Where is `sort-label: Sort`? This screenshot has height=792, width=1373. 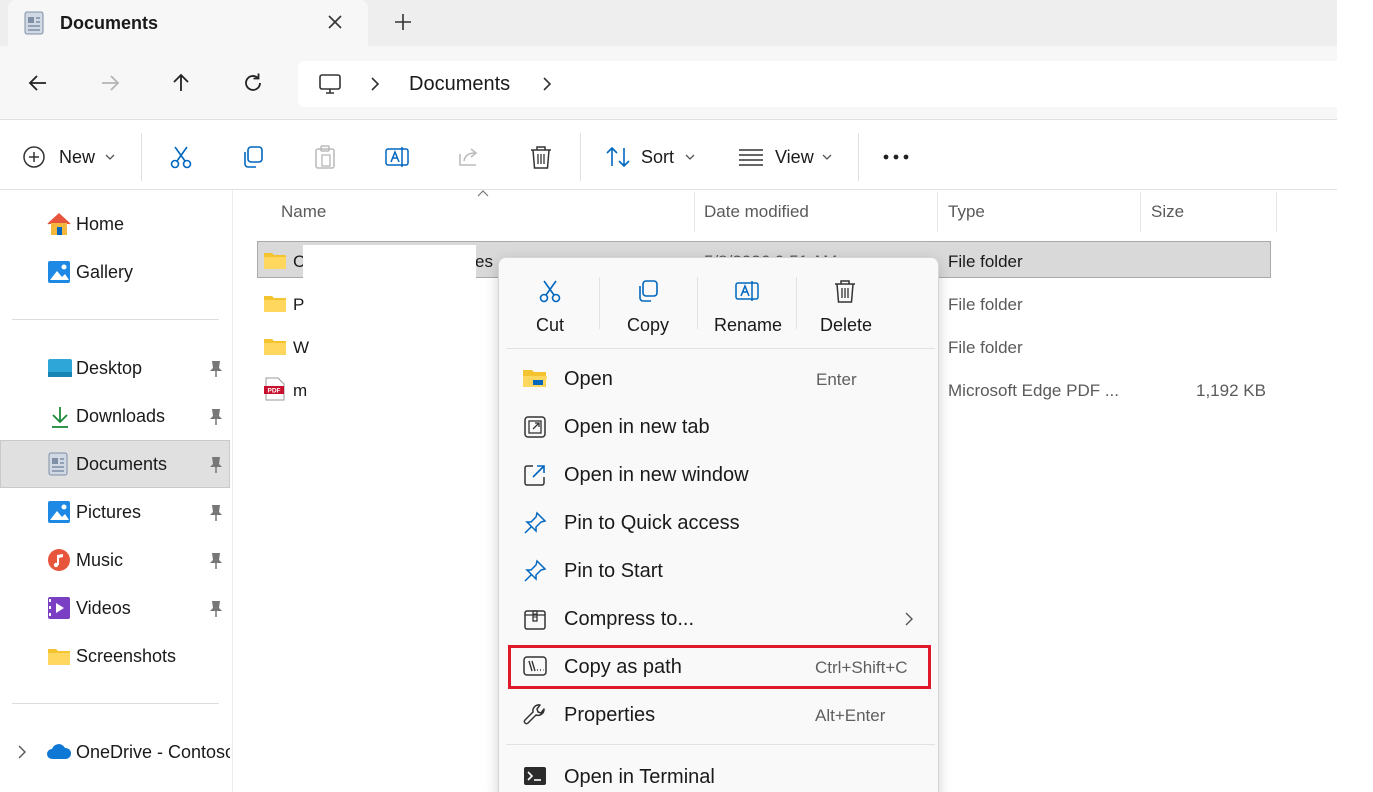
sort-label: Sort is located at coordinates (657, 157).